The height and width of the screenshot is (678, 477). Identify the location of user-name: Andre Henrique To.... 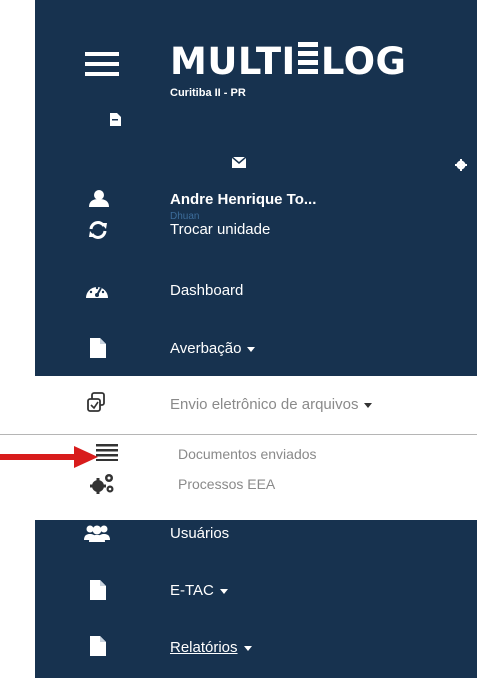
(243, 199).